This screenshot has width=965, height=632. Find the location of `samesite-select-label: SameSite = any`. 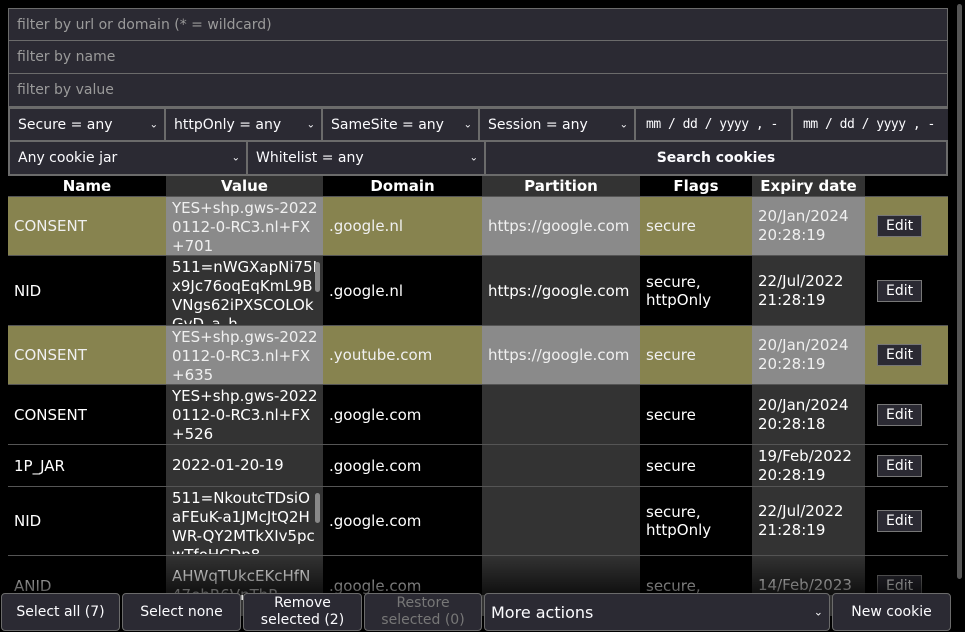

samesite-select-label: SameSite = any is located at coordinates (387, 124).